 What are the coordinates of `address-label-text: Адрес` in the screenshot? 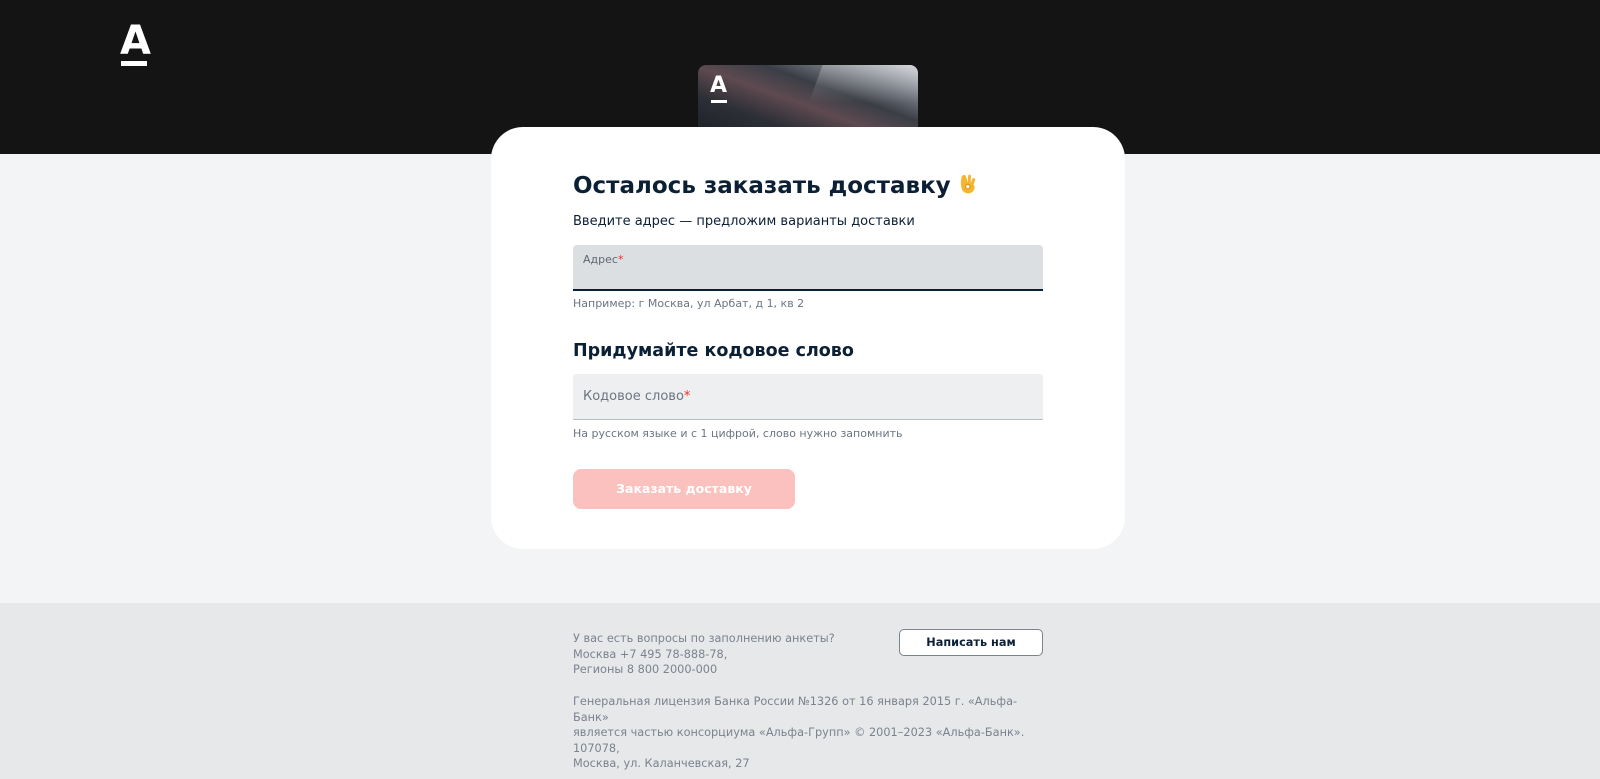 It's located at (600, 259).